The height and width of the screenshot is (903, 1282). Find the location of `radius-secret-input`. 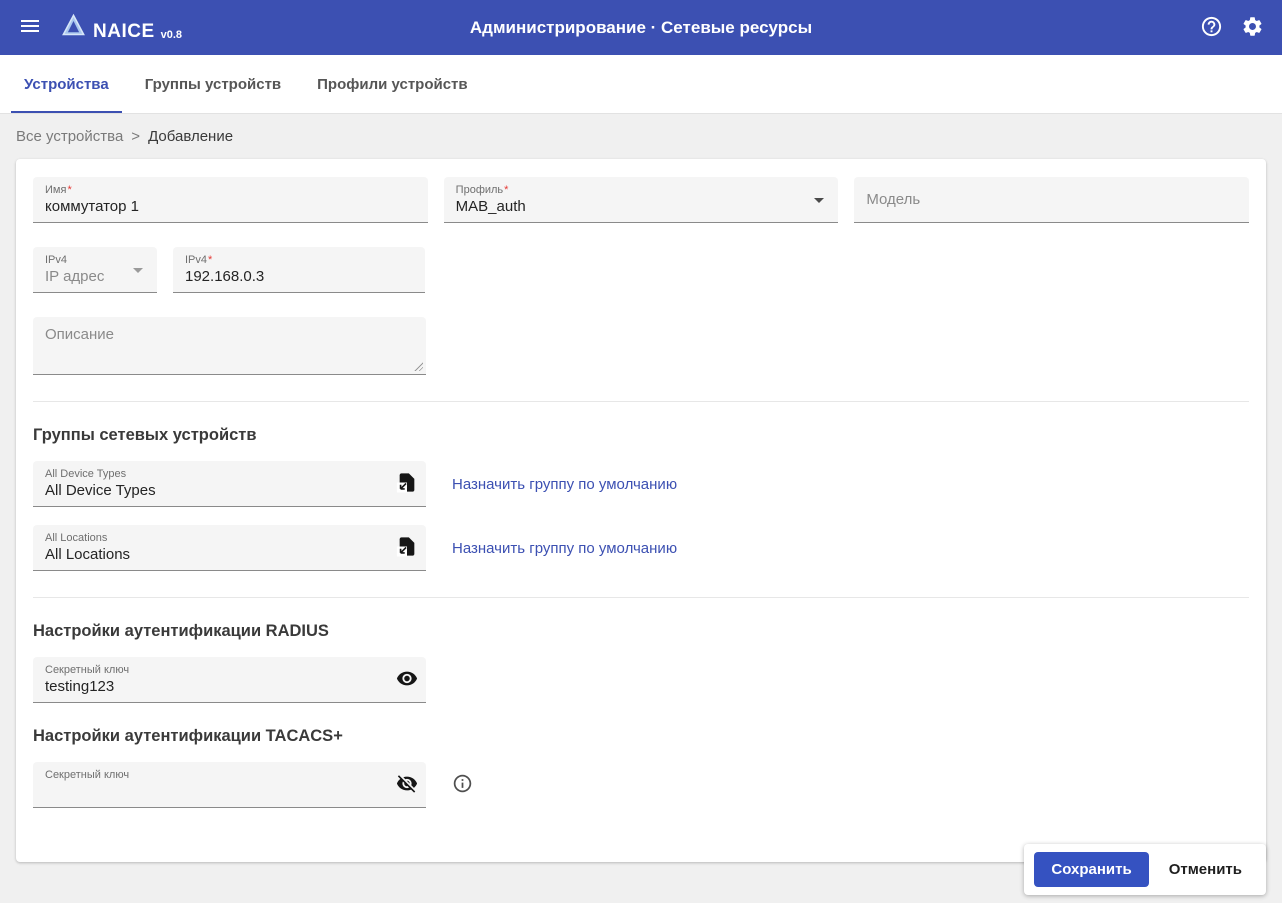

radius-secret-input is located at coordinates (212, 686).